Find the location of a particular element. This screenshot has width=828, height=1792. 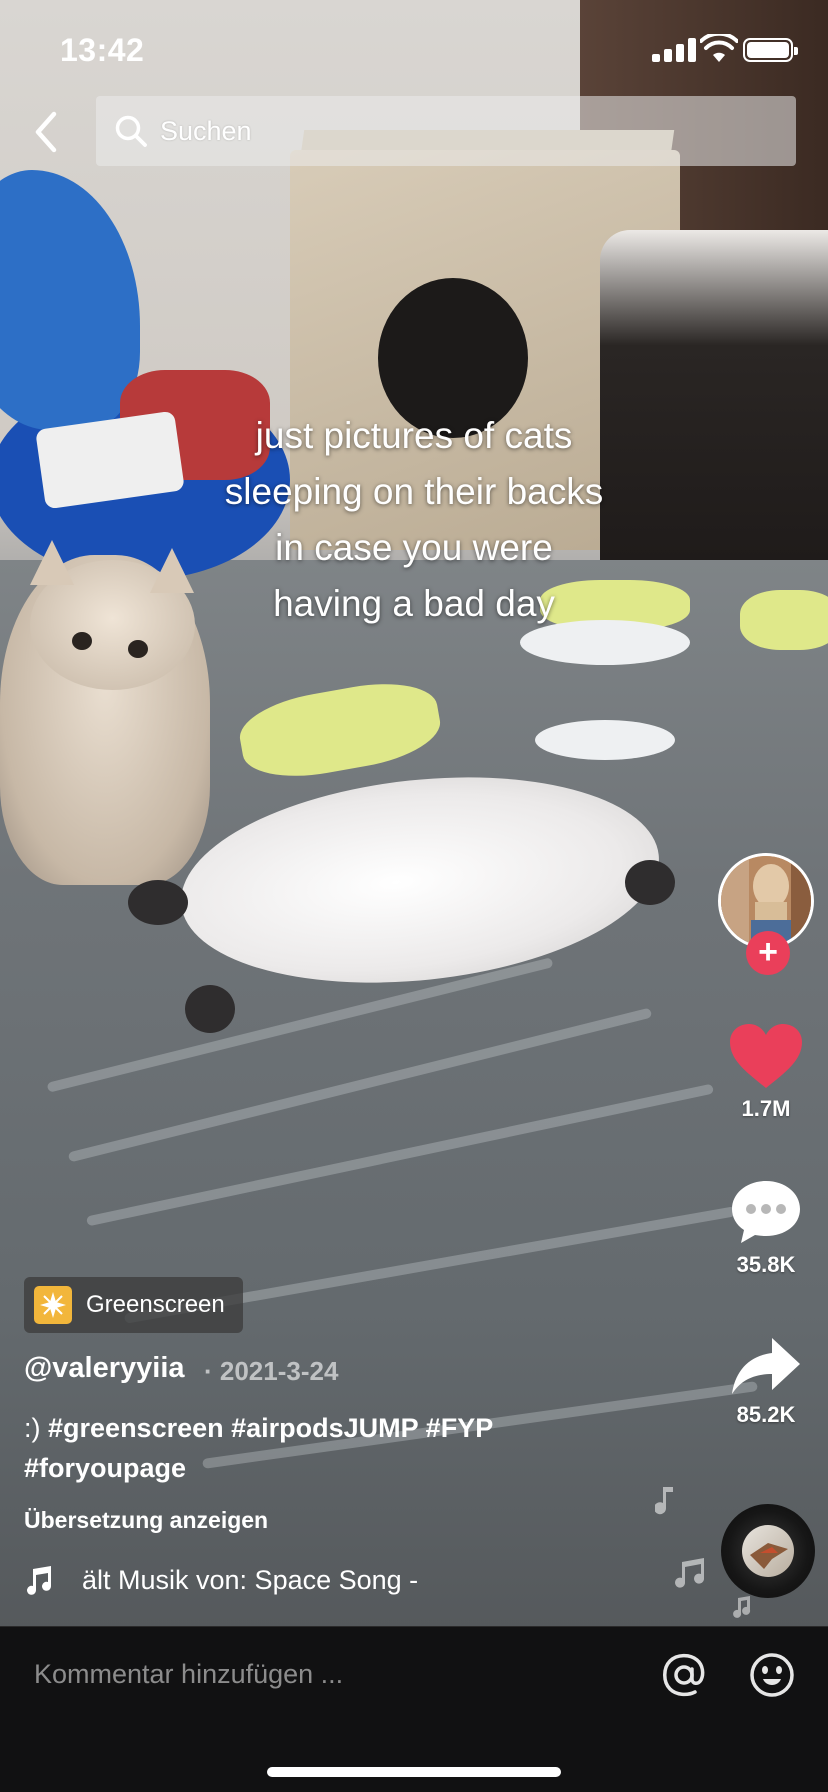

heart-icon is located at coordinates (766, 1056).